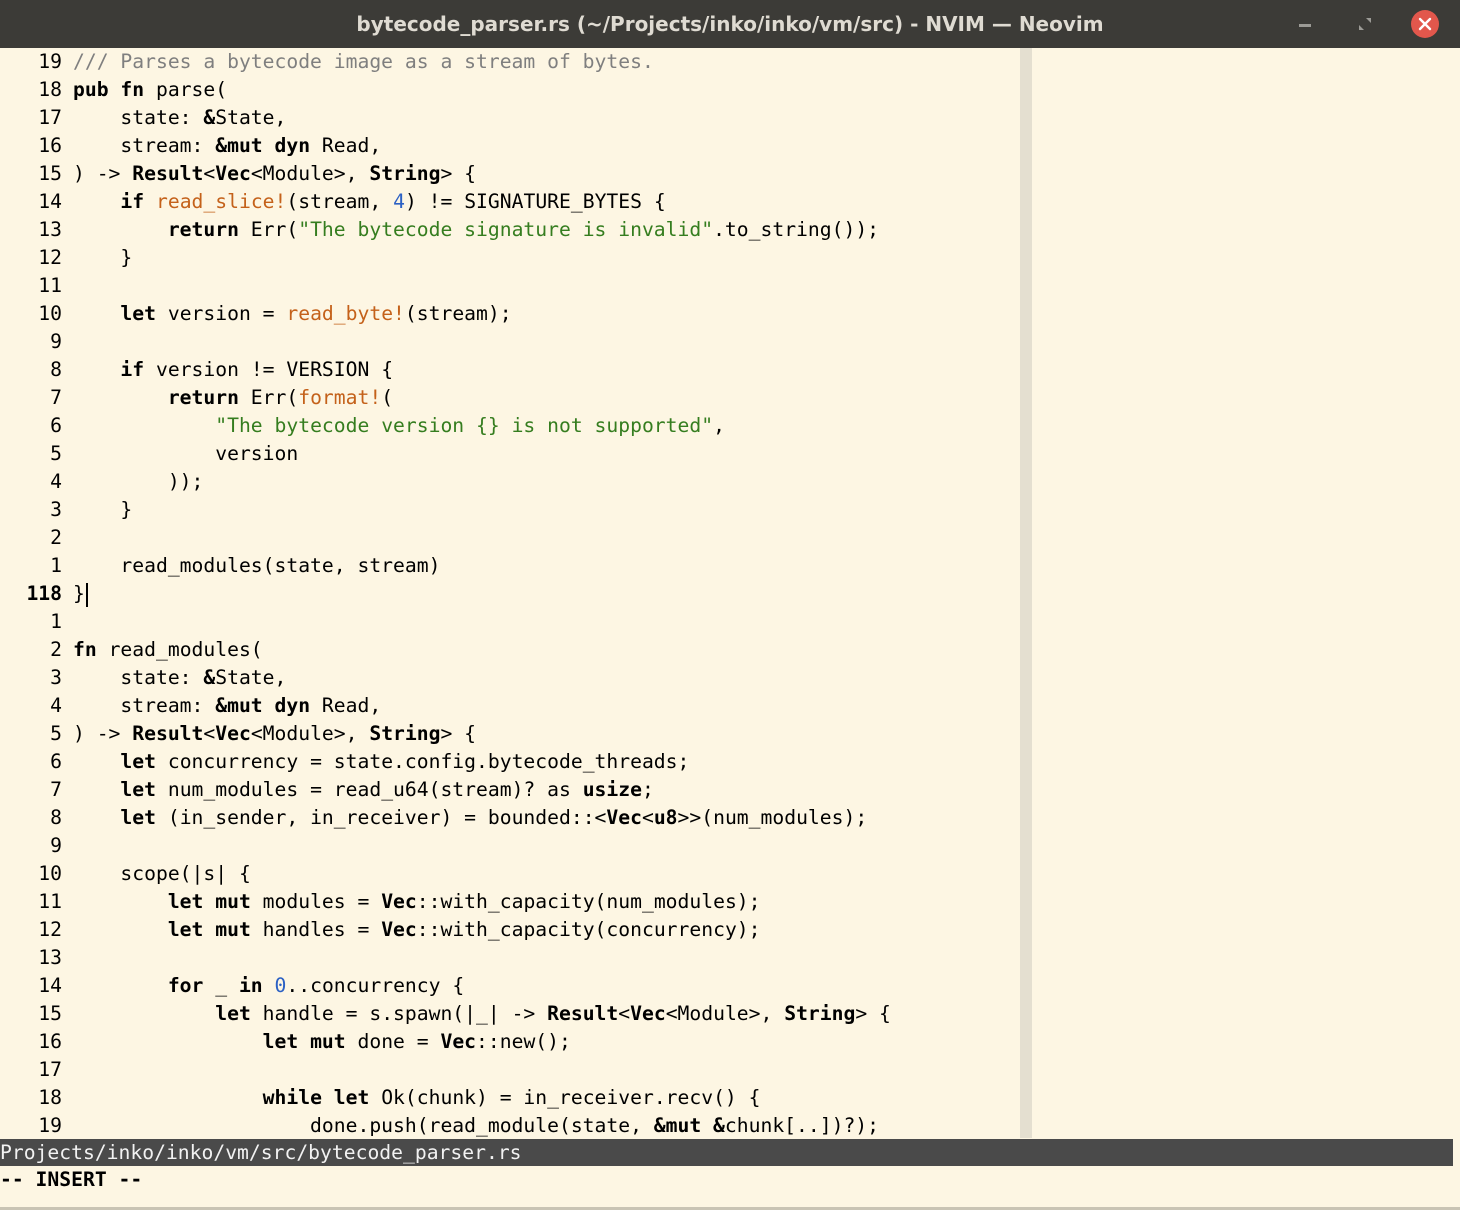 The height and width of the screenshot is (1210, 1460). Describe the element at coordinates (510, 734) in the screenshot. I see `code-line: 5) -> Result<Vec<Module>, String> {` at that location.